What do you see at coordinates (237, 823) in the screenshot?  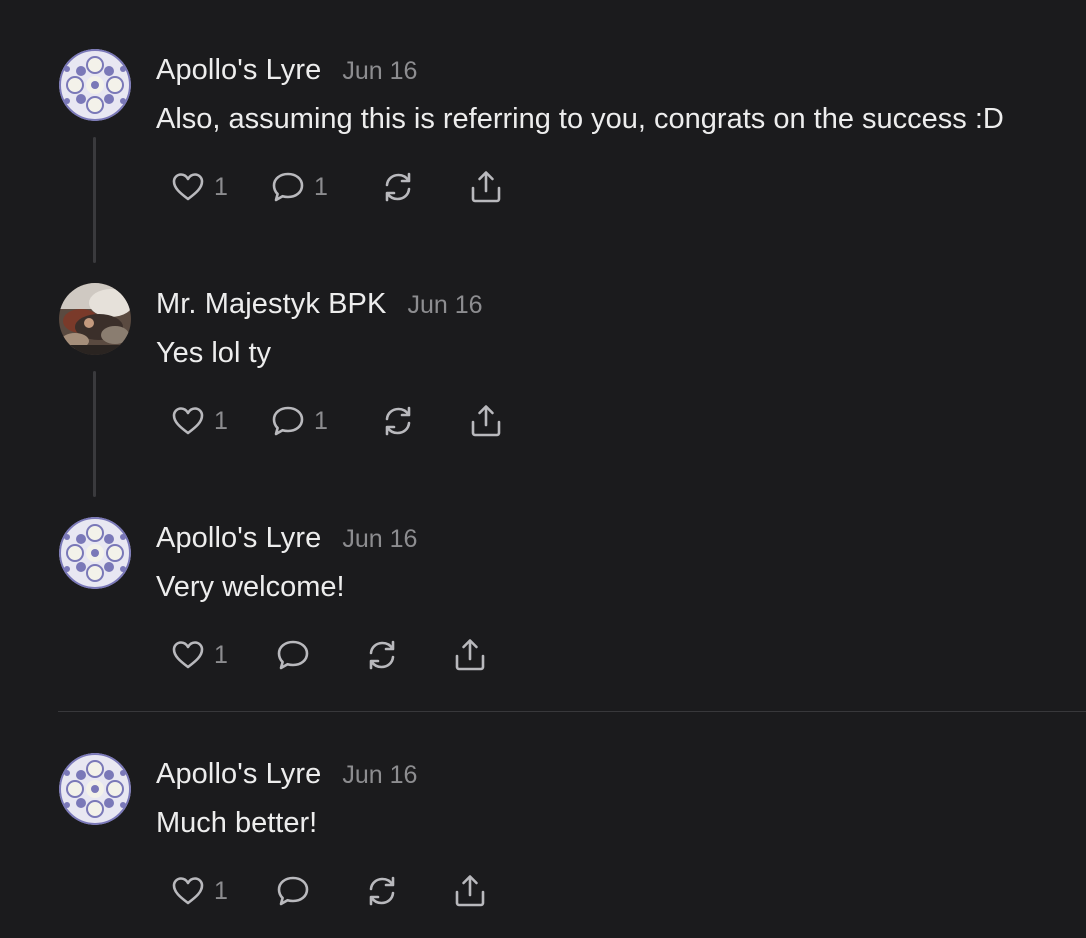 I see `comment-text: Much better!` at bounding box center [237, 823].